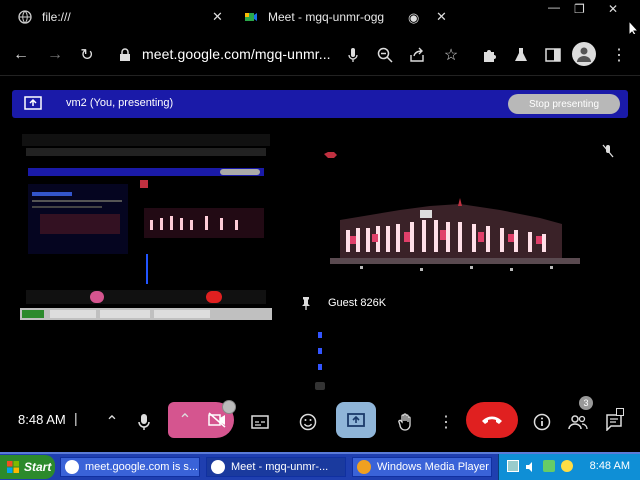 Image resolution: width=640 pixels, height=480 pixels. Describe the element at coordinates (306, 305) in the screenshot. I see `pin-icon` at that location.